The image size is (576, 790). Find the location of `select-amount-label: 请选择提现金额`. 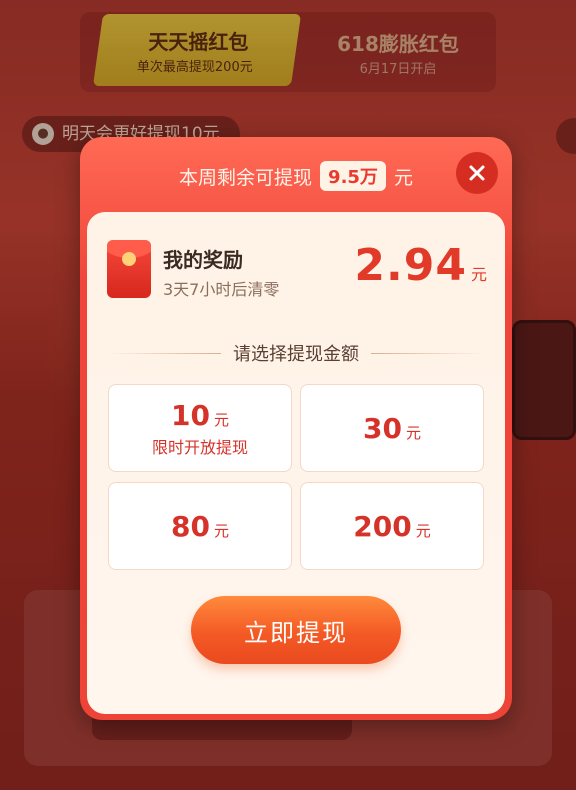

select-amount-label: 请选择提现金额 is located at coordinates (296, 354).